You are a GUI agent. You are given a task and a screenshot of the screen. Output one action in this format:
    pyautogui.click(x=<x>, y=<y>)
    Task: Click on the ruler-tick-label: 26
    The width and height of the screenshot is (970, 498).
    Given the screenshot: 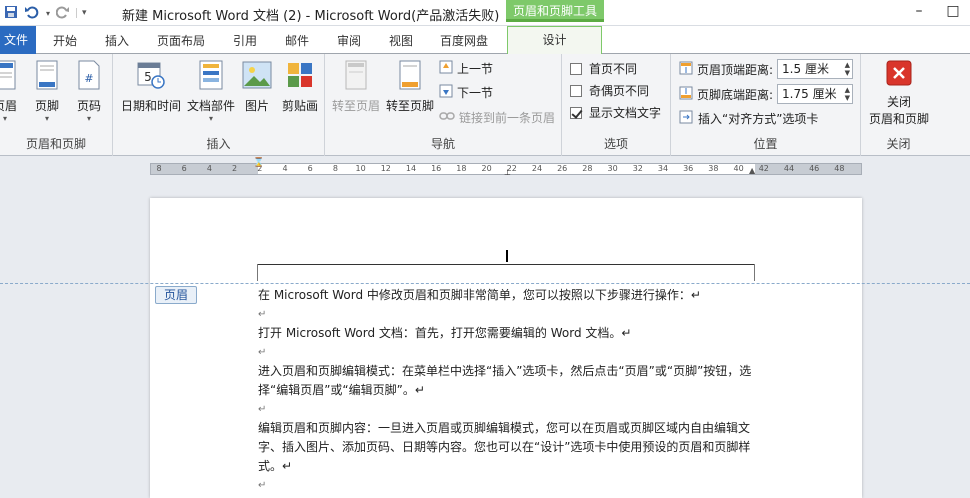 What is the action you would take?
    pyautogui.click(x=562, y=168)
    